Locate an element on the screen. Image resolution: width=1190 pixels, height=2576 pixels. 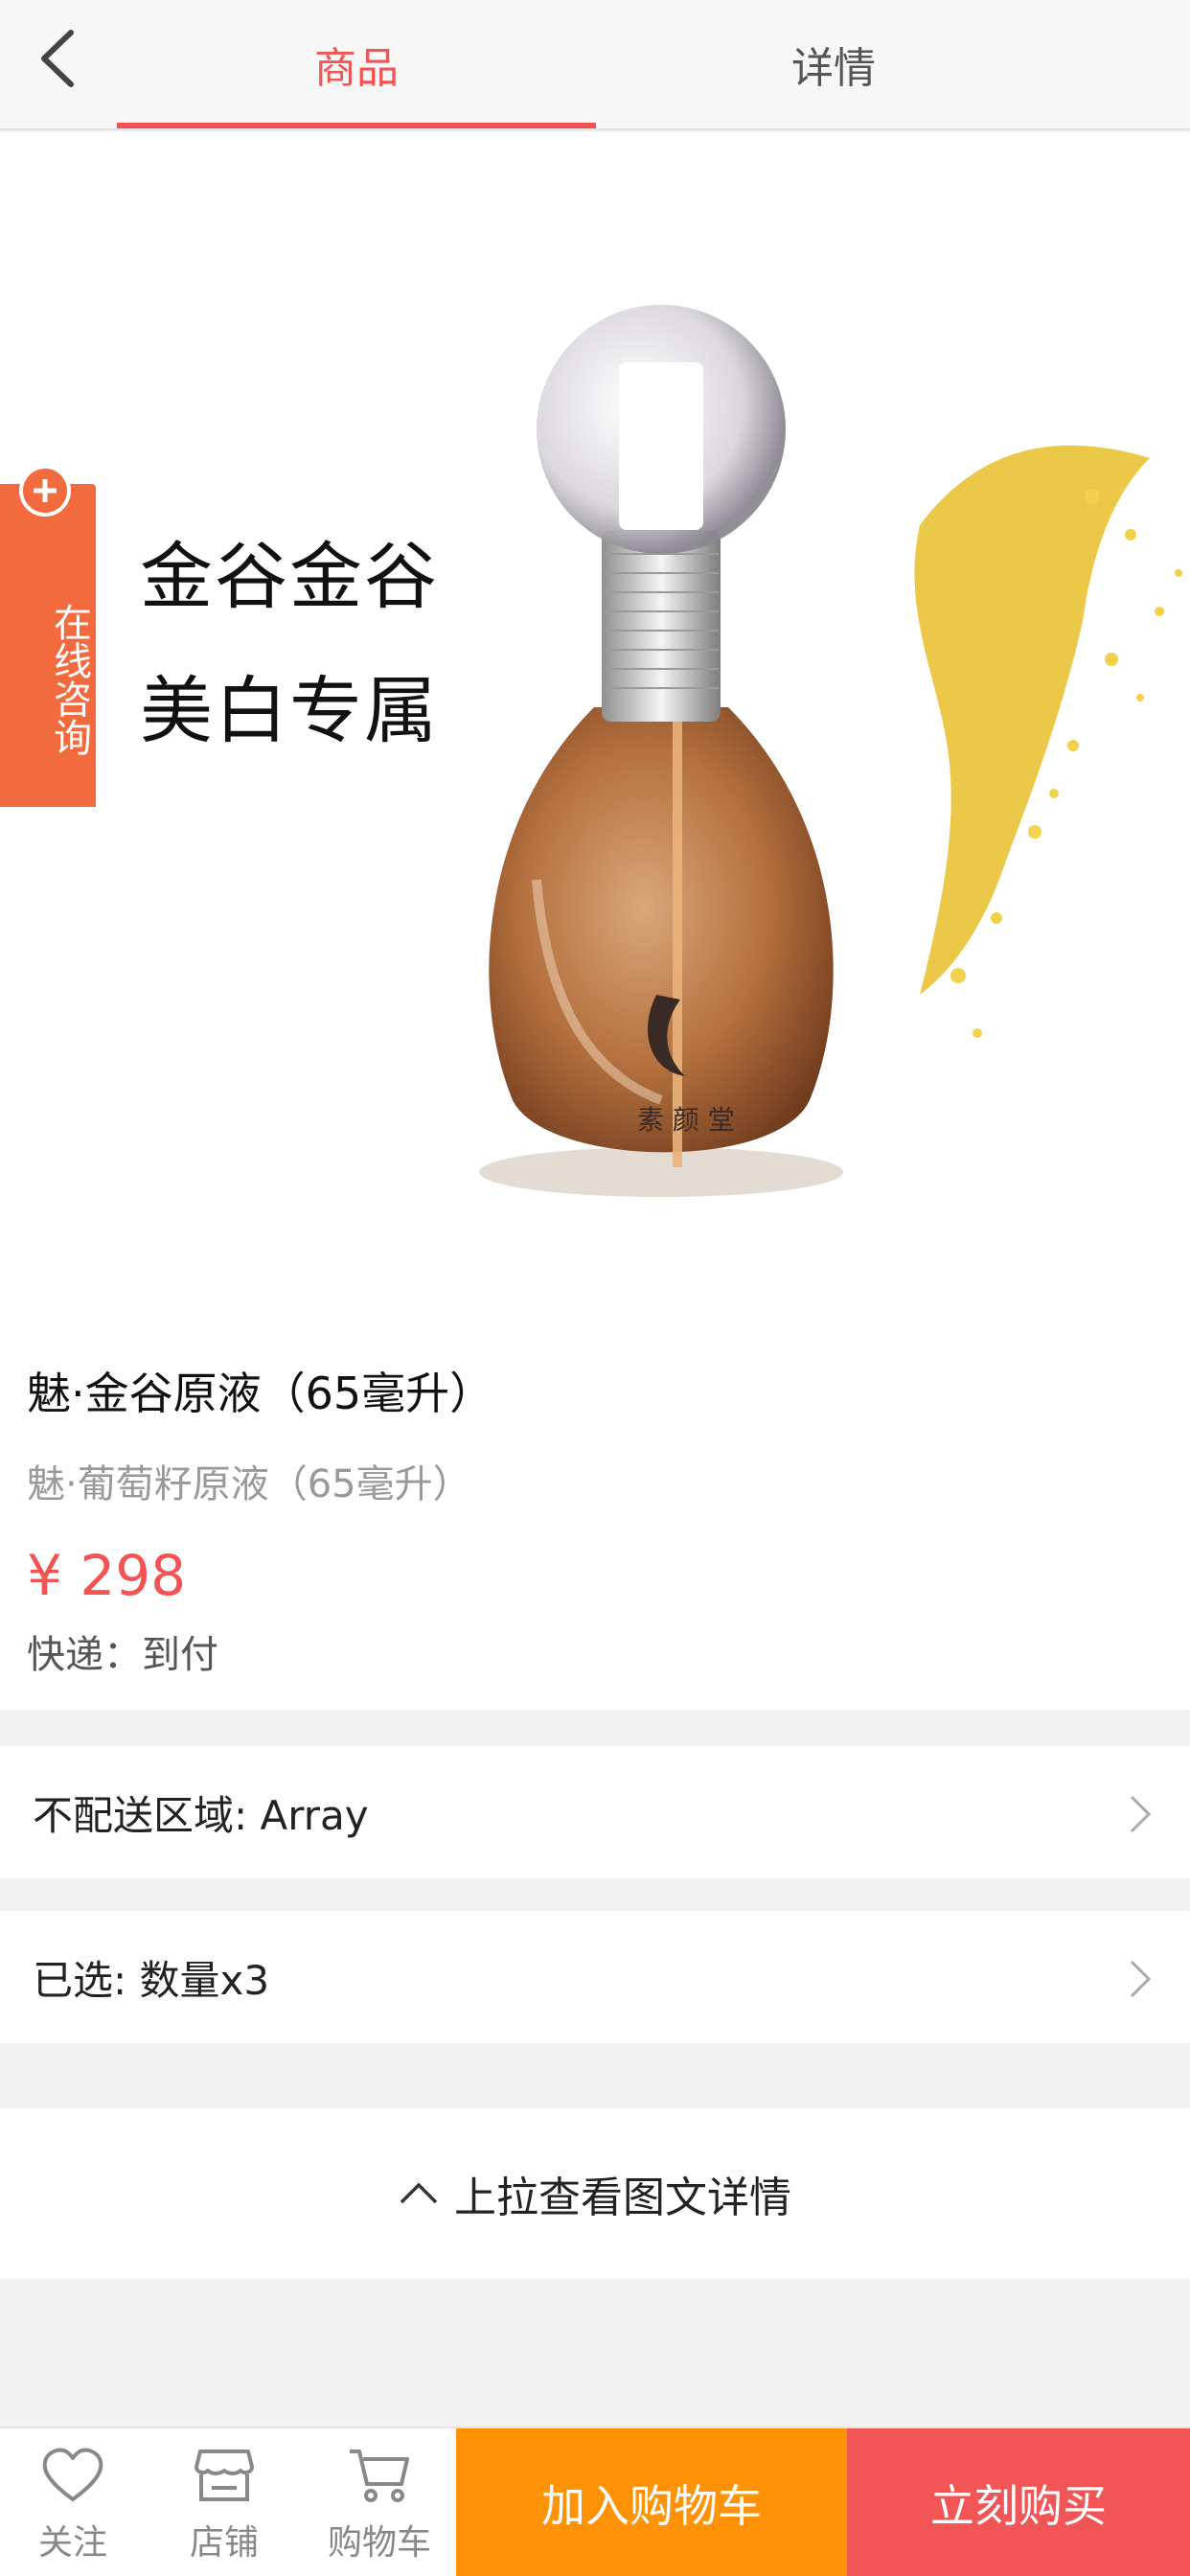
online-consult-label: 在线咨询 is located at coordinates (69, 679).